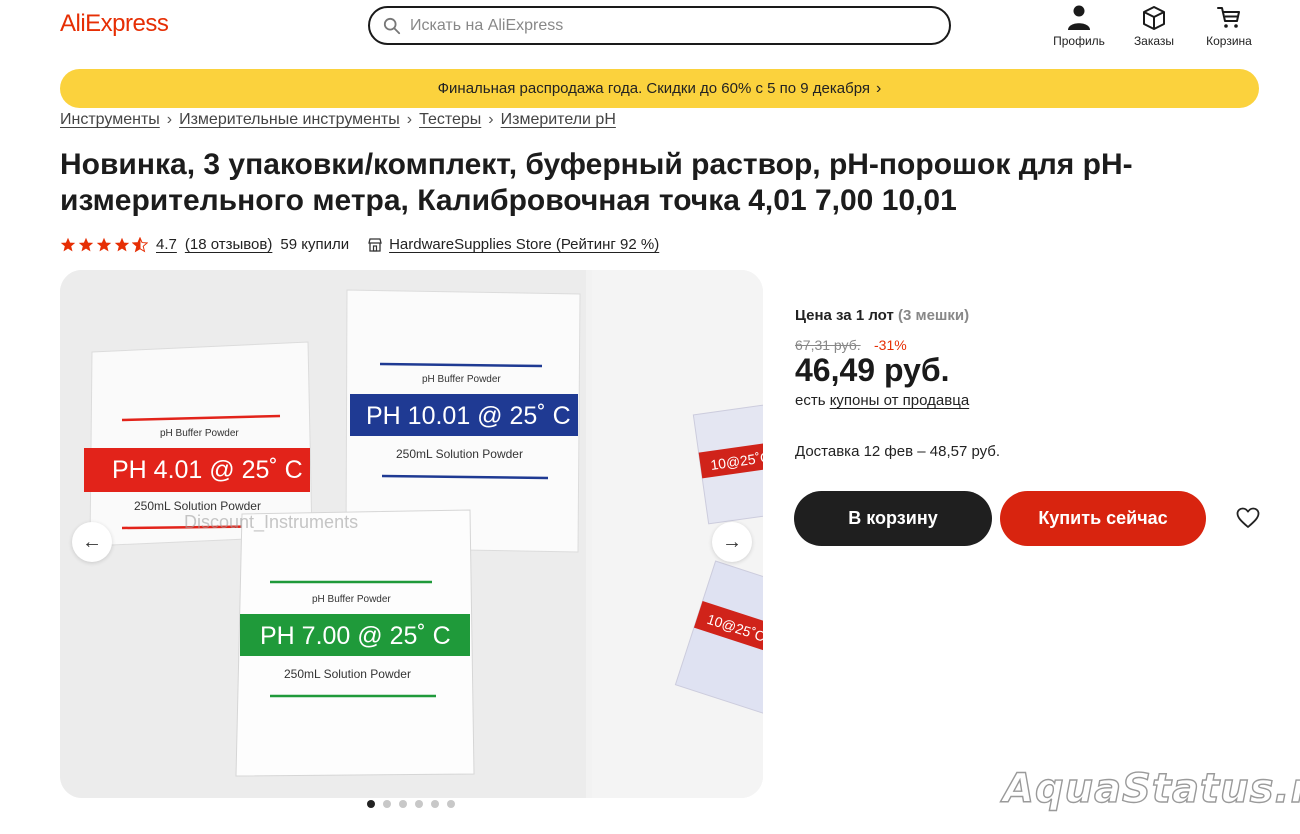  I want to click on search-bar, so click(659, 25).